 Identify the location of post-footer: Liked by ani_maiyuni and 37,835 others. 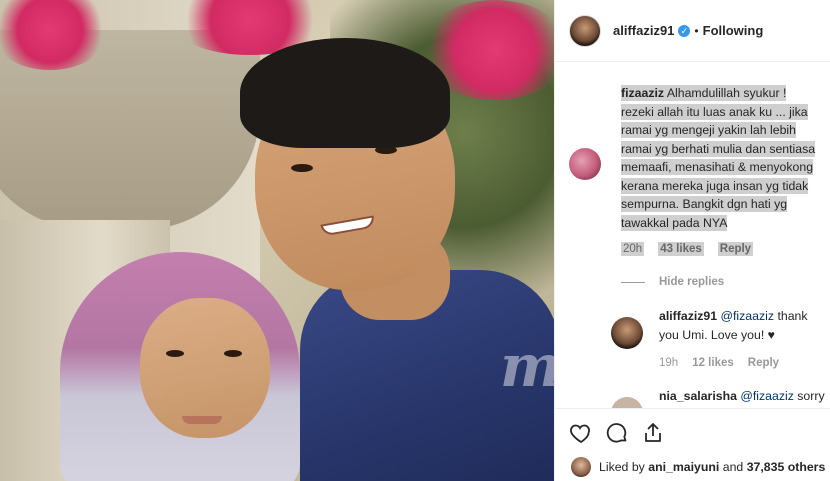
(692, 444).